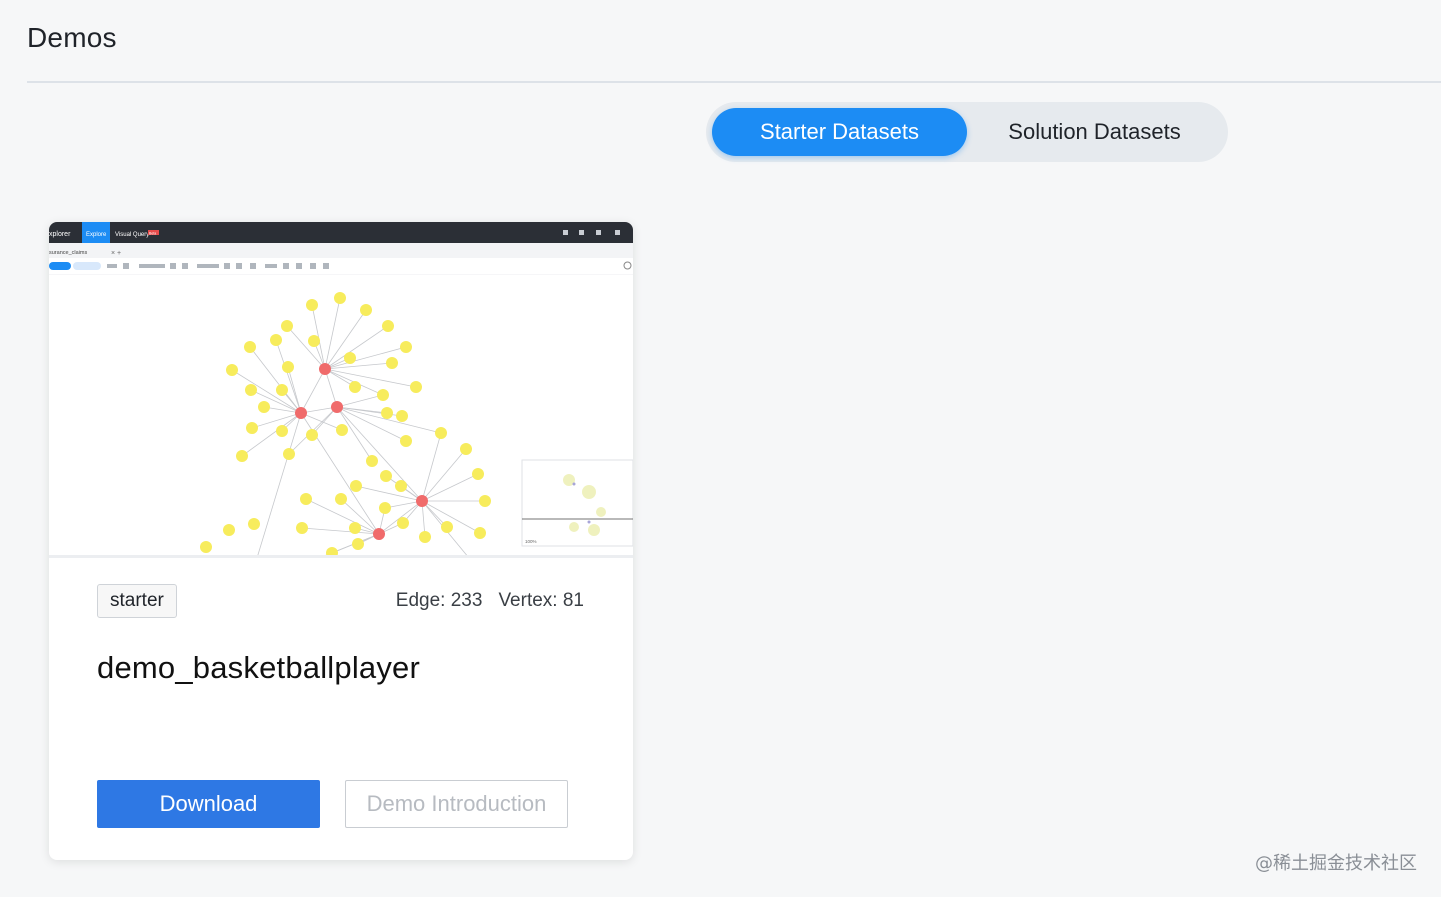 This screenshot has height=897, width=1441. Describe the element at coordinates (490, 601) in the screenshot. I see `dataset-stats: Edge: 233 Vertex: 81` at that location.